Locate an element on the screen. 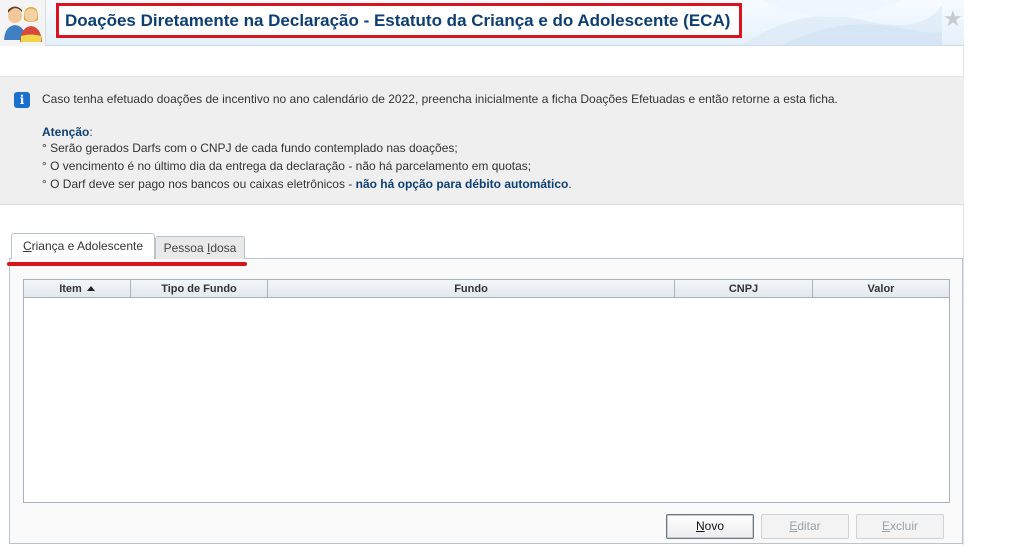  mnemonic: N is located at coordinates (700, 526).